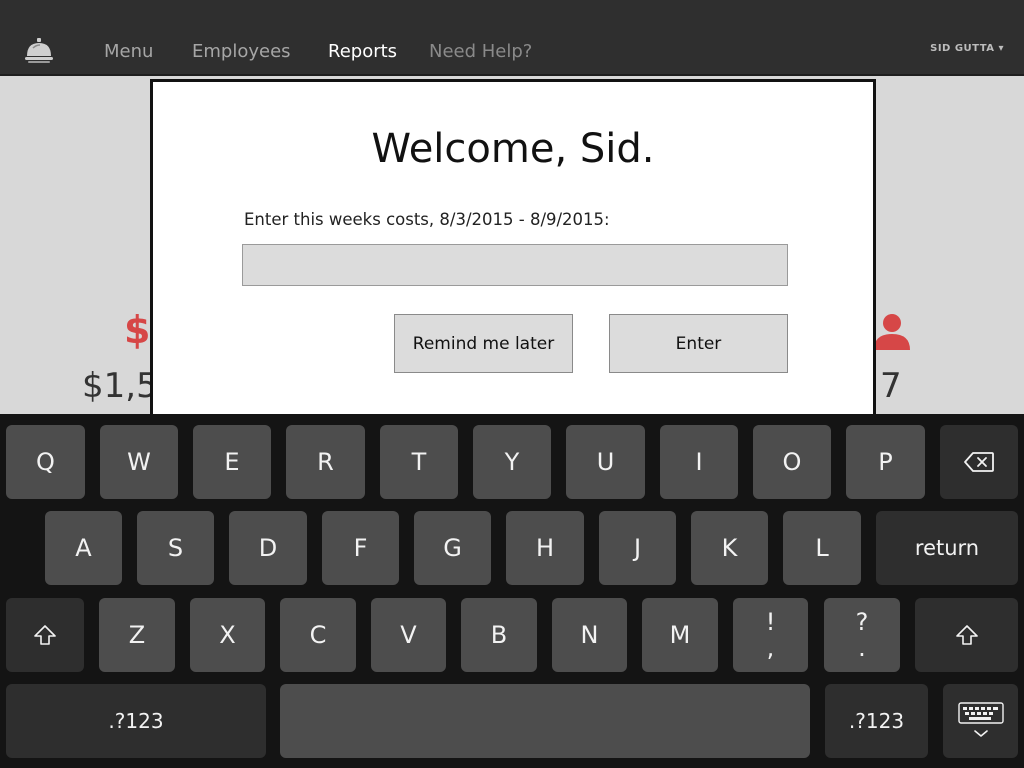  What do you see at coordinates (419, 462) in the screenshot?
I see `key-t: T` at bounding box center [419, 462].